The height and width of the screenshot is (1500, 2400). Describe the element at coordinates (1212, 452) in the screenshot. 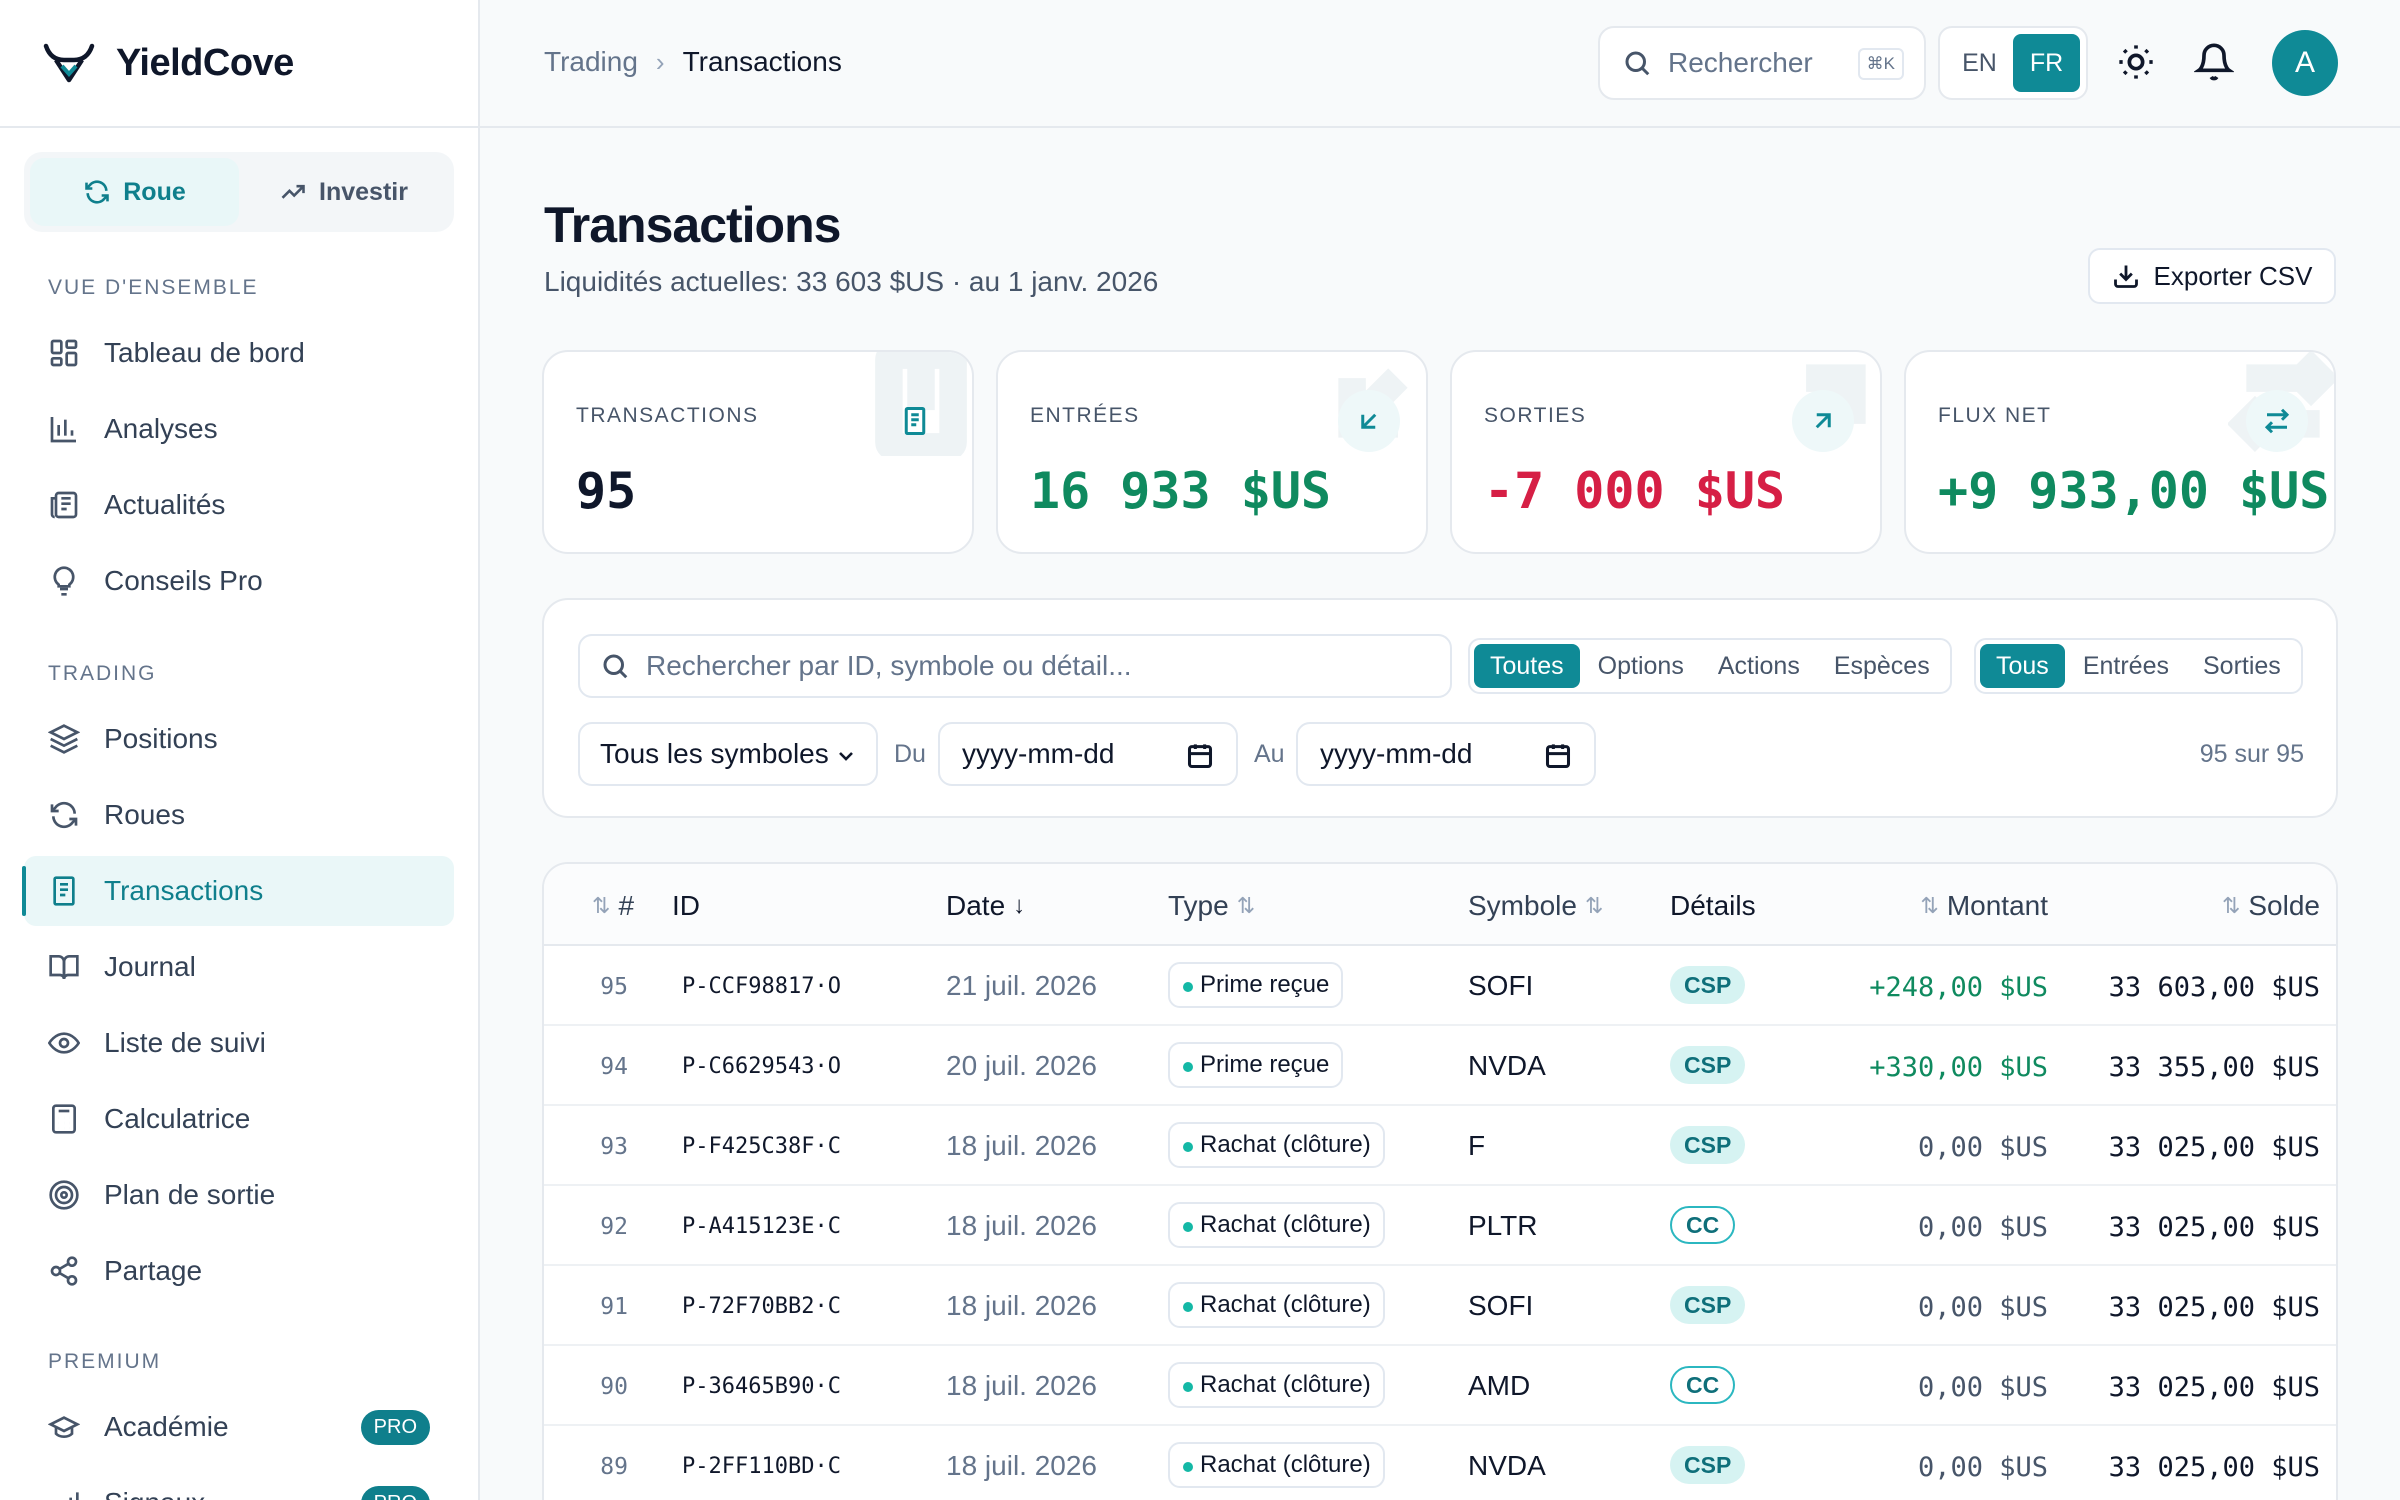

I see `stat-card-inflows: ENTRÉES 16 933 $US` at that location.